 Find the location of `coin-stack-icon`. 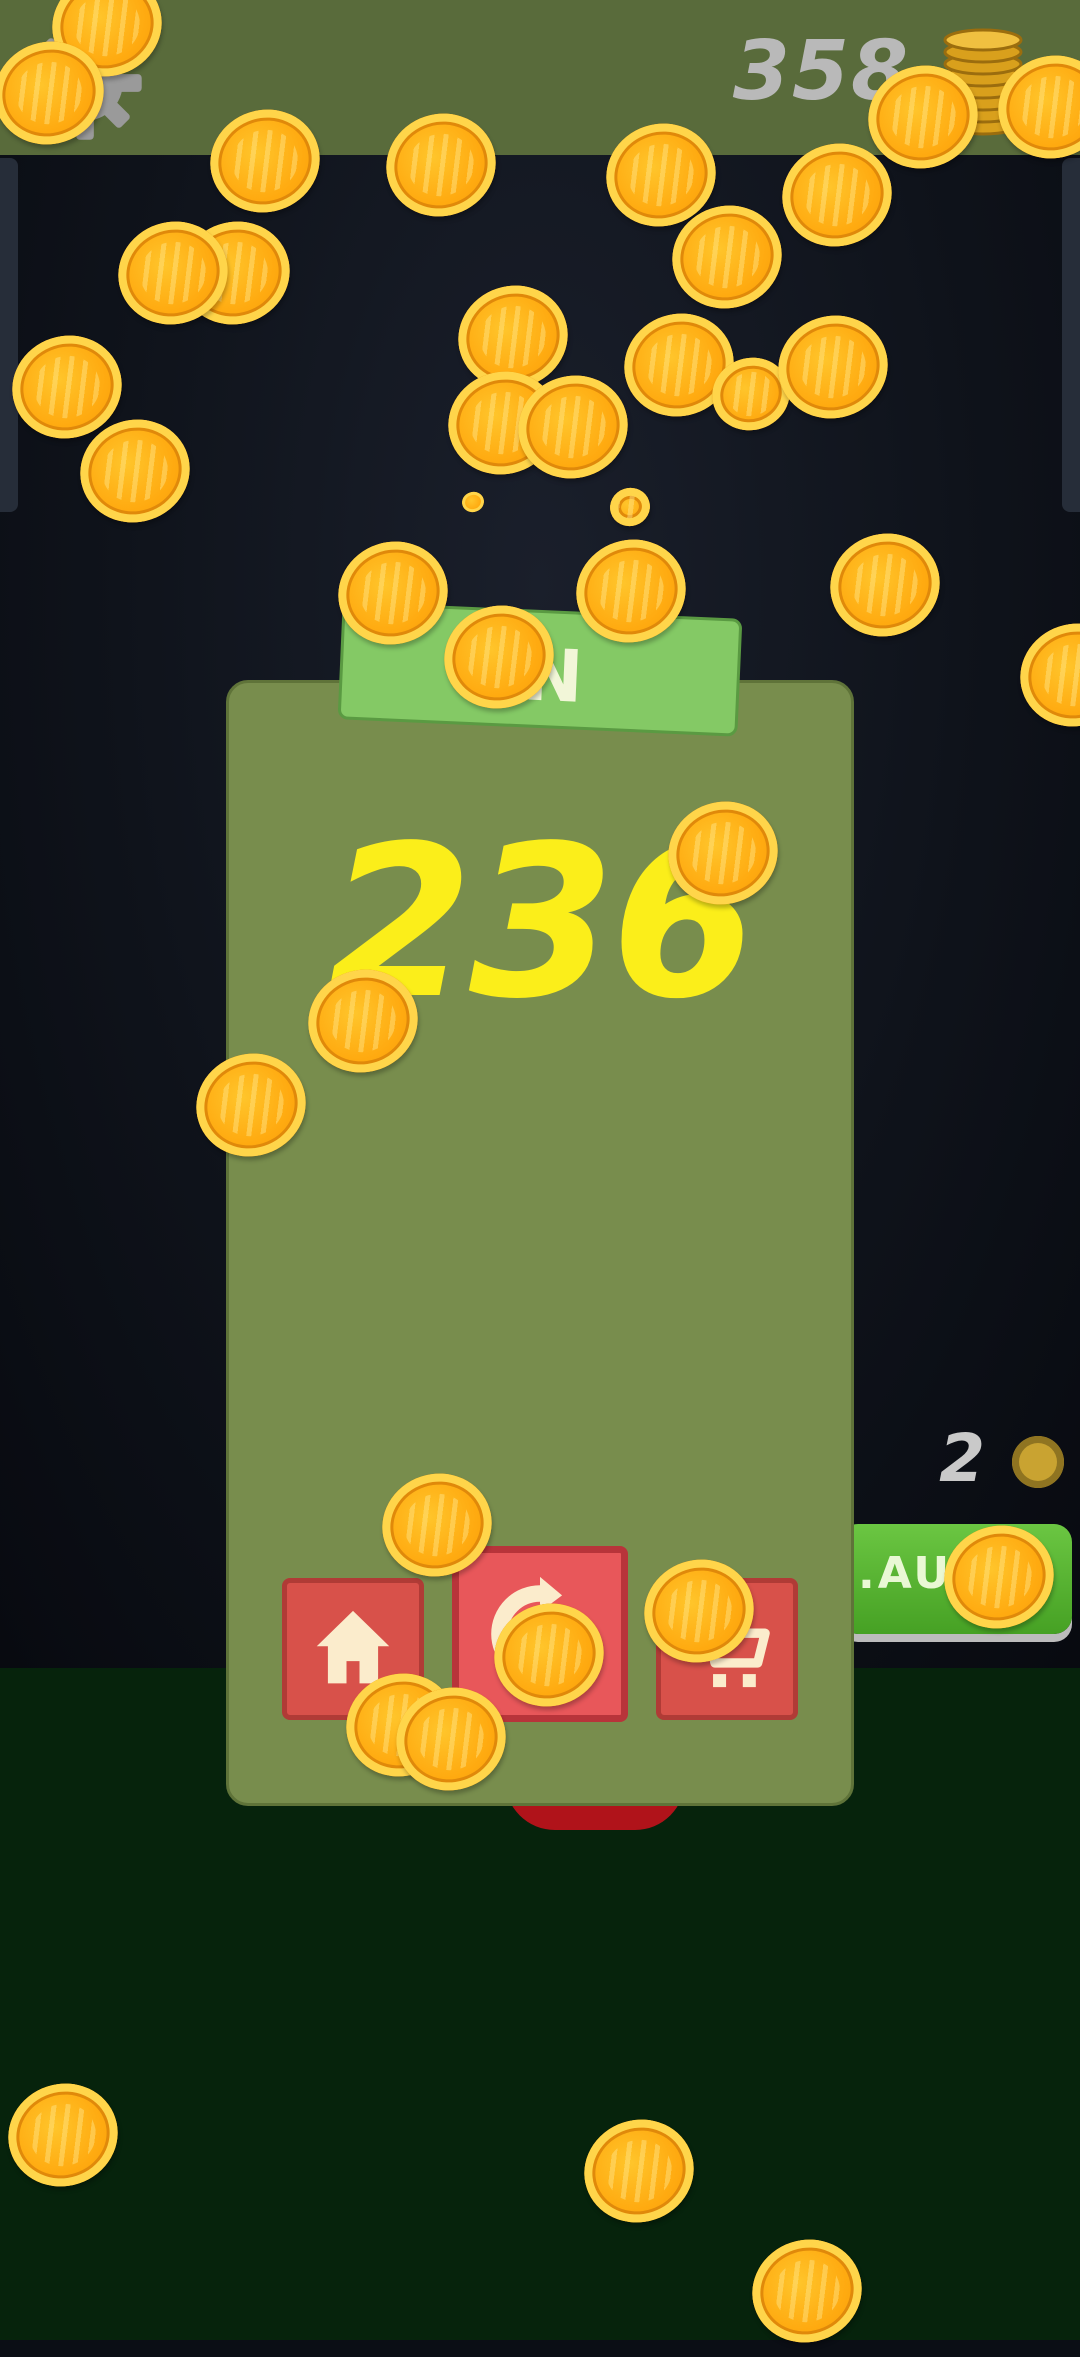

coin-stack-icon is located at coordinates (983, 82).